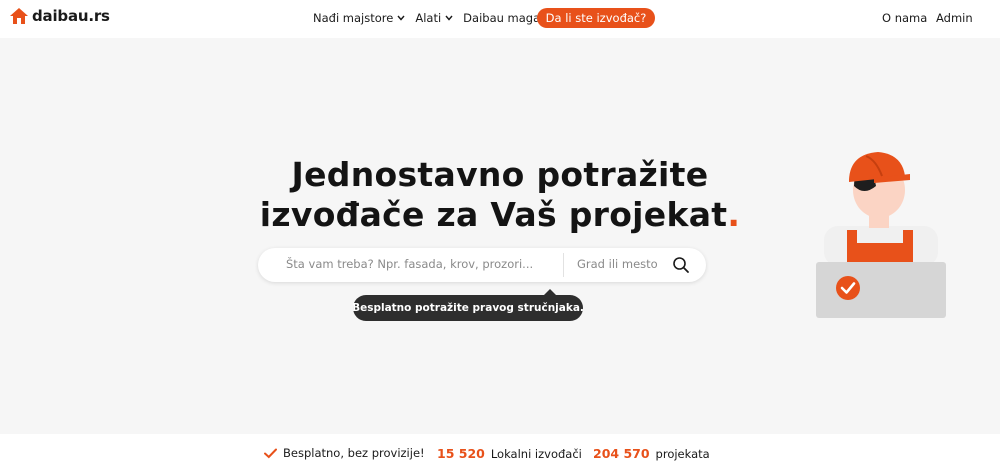  Describe the element at coordinates (19, 16) in the screenshot. I see `house-icon` at that location.